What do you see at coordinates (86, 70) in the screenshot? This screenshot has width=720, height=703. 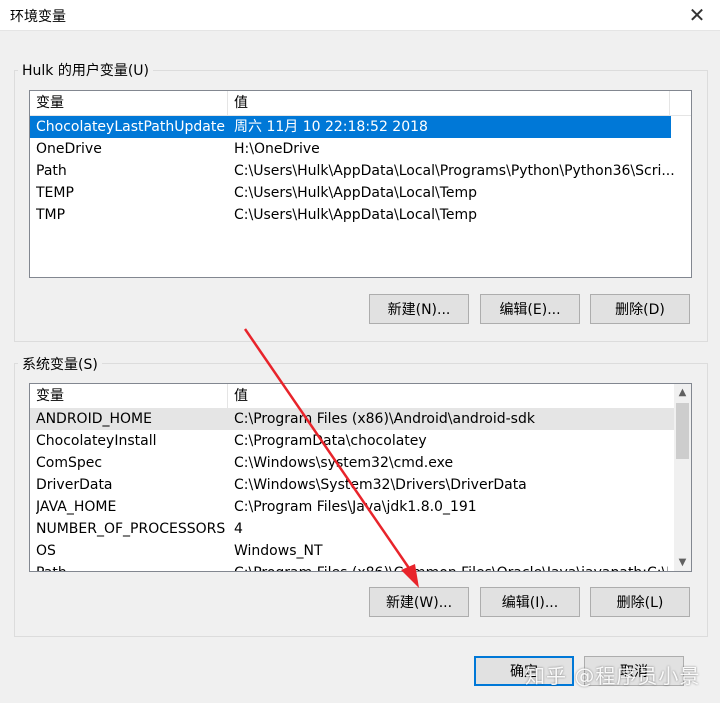 I see `user-variables-label: Hulk 的用户变量(U)` at bounding box center [86, 70].